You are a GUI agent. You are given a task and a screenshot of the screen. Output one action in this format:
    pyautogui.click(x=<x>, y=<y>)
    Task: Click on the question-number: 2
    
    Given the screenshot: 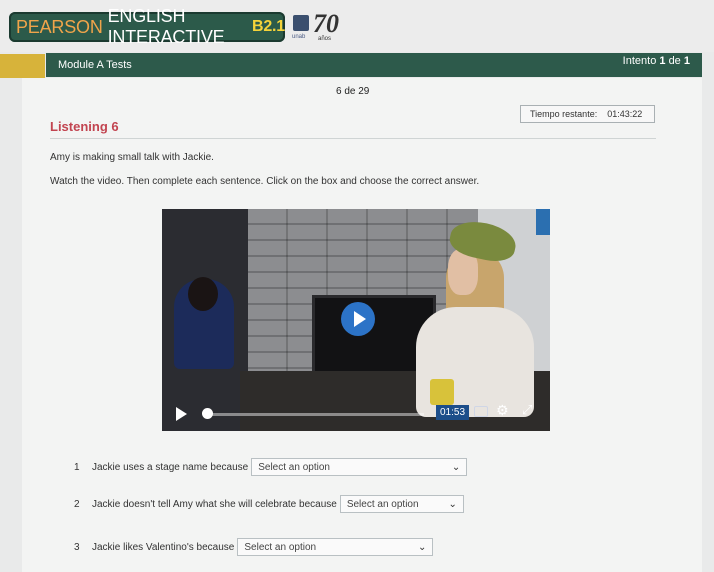 What is the action you would take?
    pyautogui.click(x=77, y=504)
    